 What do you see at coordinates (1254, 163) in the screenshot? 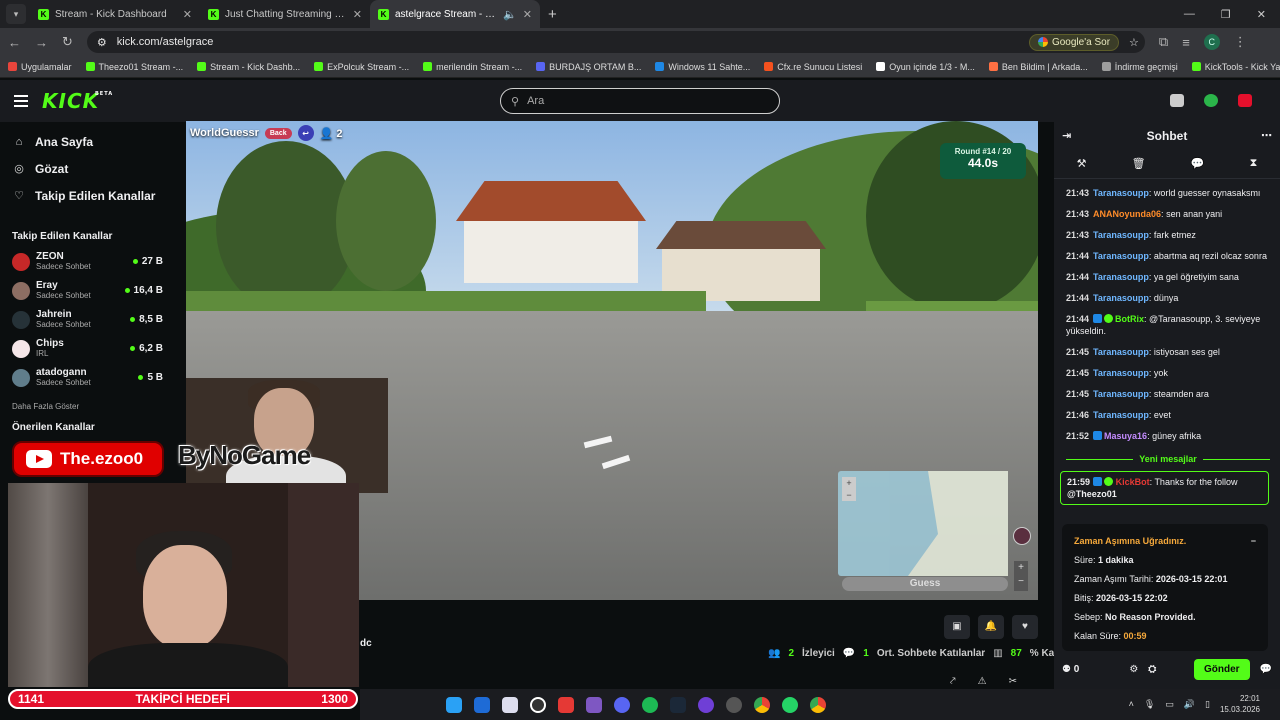
I see `hourglass-icon: ⧗` at bounding box center [1254, 163].